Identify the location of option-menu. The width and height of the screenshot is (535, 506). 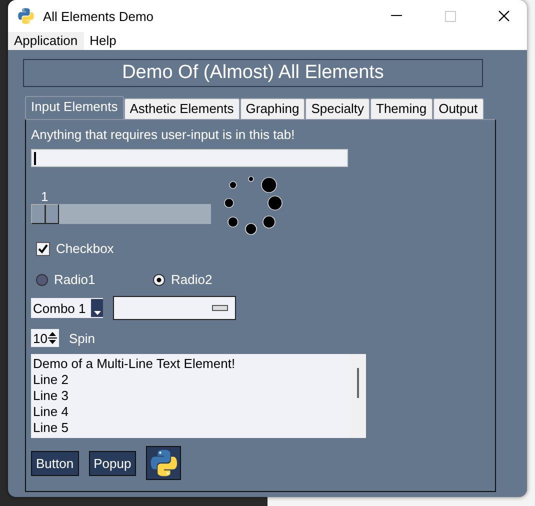
(174, 308).